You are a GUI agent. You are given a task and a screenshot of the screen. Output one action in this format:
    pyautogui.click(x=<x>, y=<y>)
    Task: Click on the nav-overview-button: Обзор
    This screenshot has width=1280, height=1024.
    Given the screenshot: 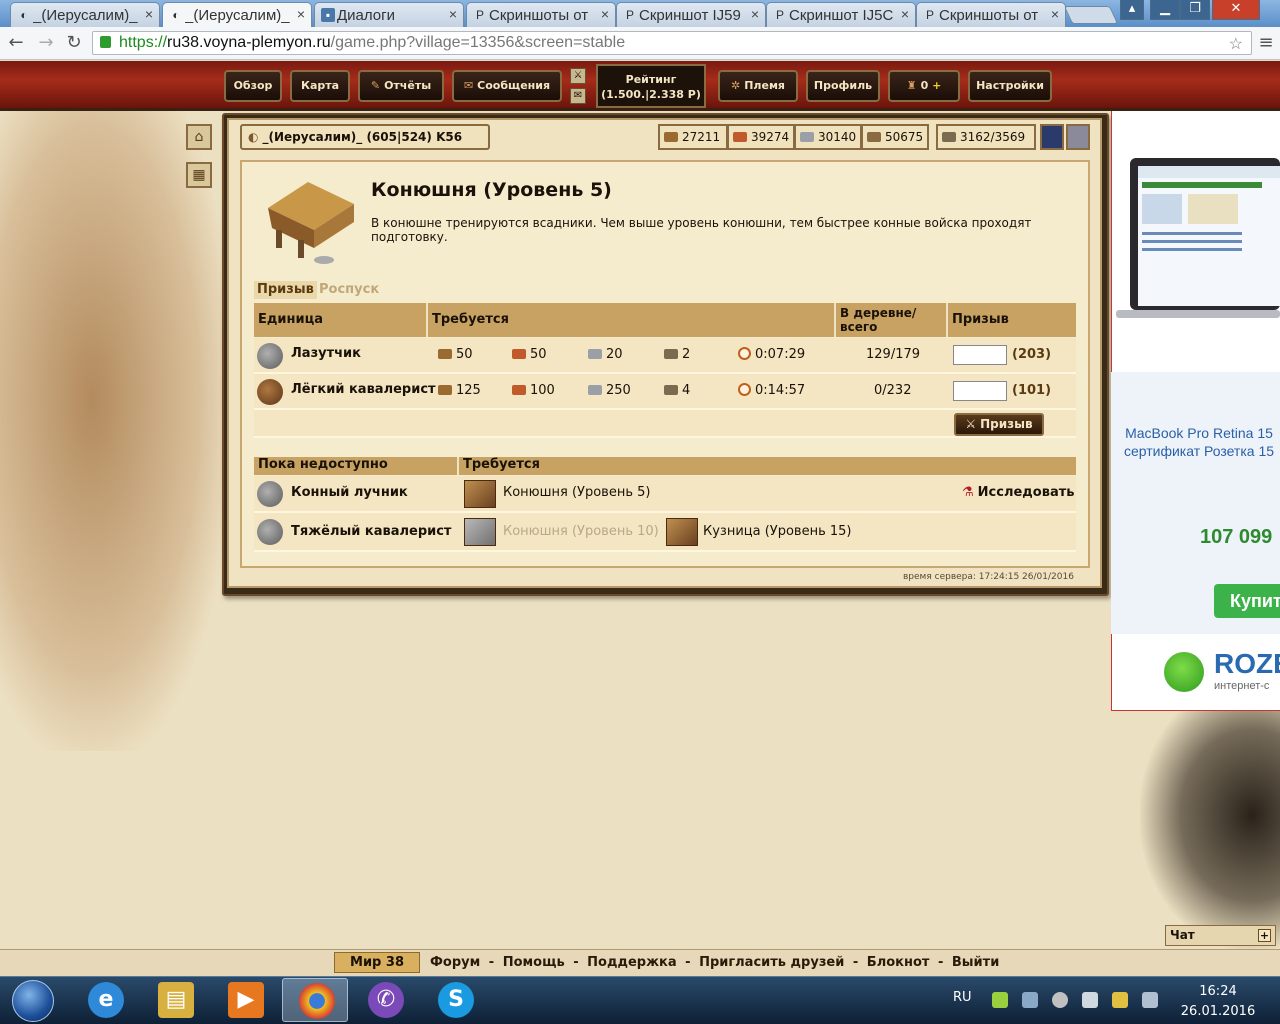 What is the action you would take?
    pyautogui.click(x=253, y=86)
    